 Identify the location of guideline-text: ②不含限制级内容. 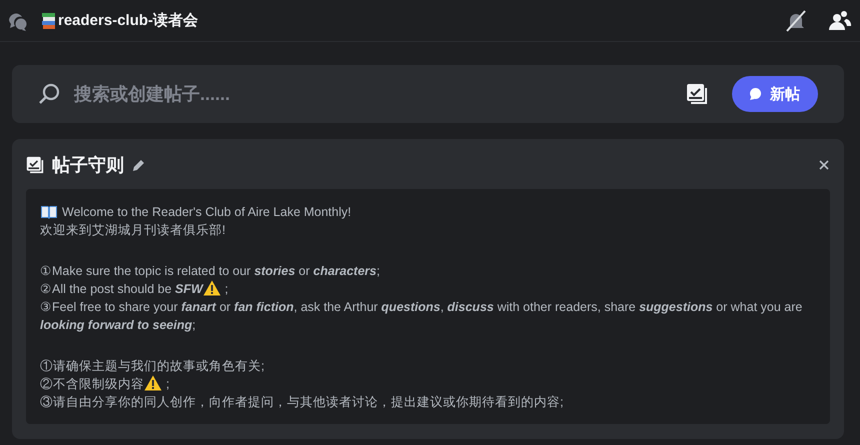
(92, 384).